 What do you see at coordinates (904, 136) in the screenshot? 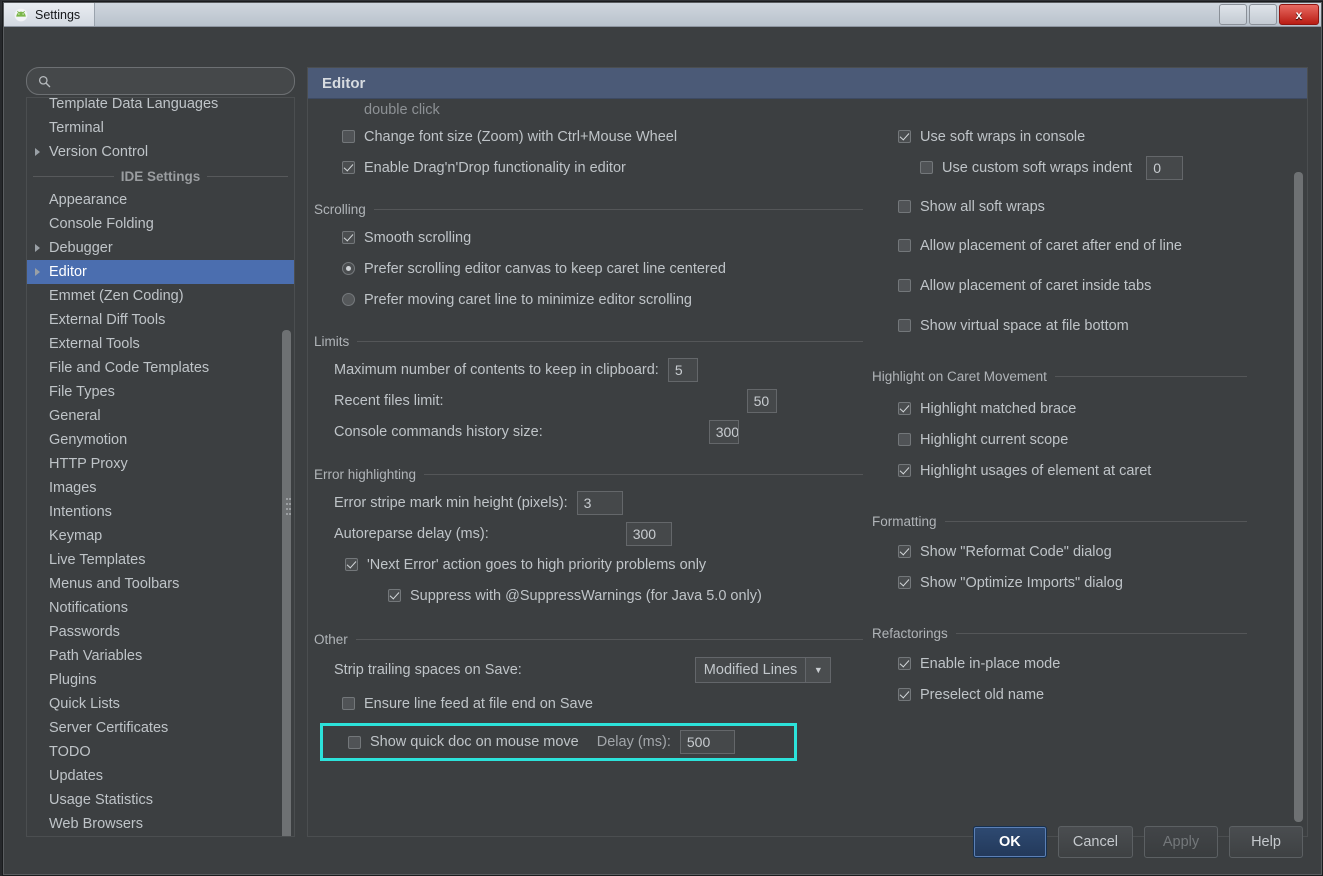
I see `soft-wraps-console-checkbox` at bounding box center [904, 136].